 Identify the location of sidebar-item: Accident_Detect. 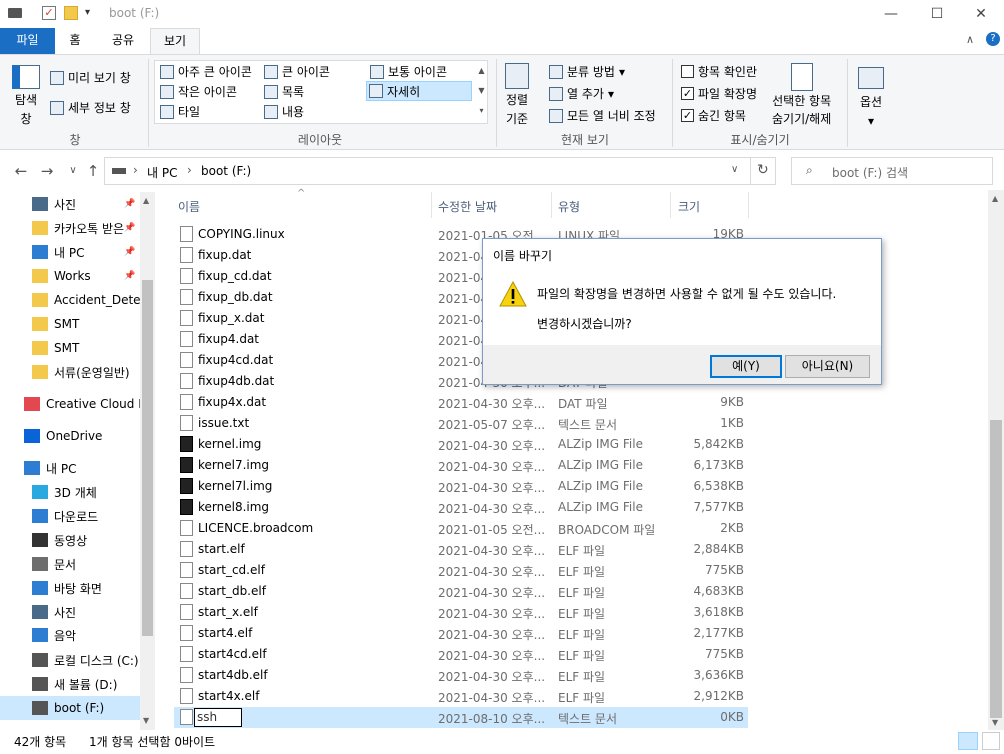
(70, 300).